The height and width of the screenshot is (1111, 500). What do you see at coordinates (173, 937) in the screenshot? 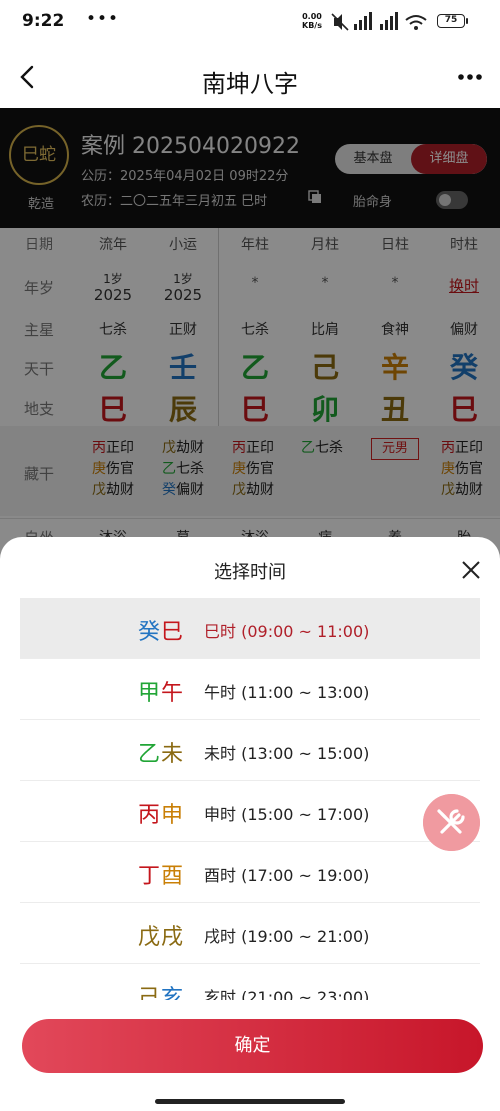
I see `option-zhi: 戌` at bounding box center [173, 937].